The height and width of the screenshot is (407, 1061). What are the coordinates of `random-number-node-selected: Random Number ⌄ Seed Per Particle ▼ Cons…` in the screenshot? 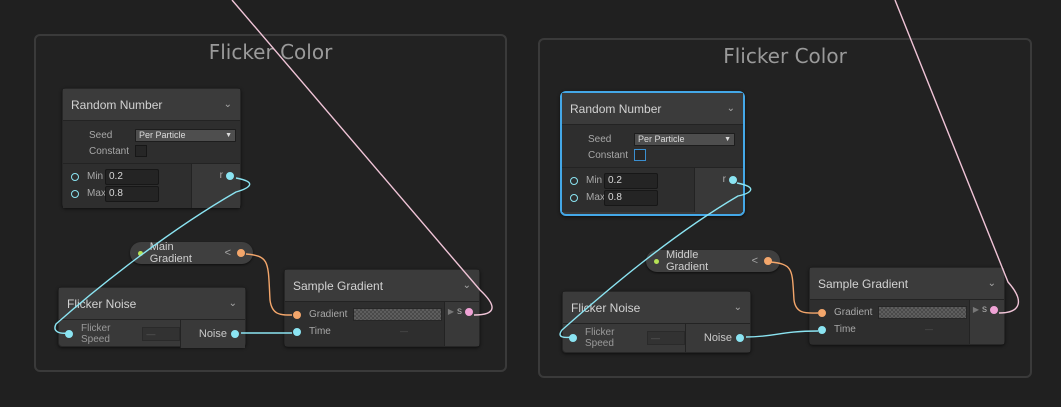 It's located at (652, 153).